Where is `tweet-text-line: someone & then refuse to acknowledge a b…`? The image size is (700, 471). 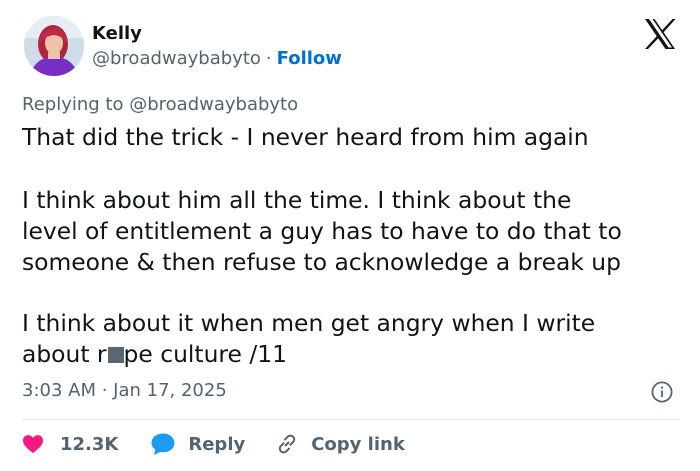 tweet-text-line: someone & then refuse to acknowledge a b… is located at coordinates (321, 262).